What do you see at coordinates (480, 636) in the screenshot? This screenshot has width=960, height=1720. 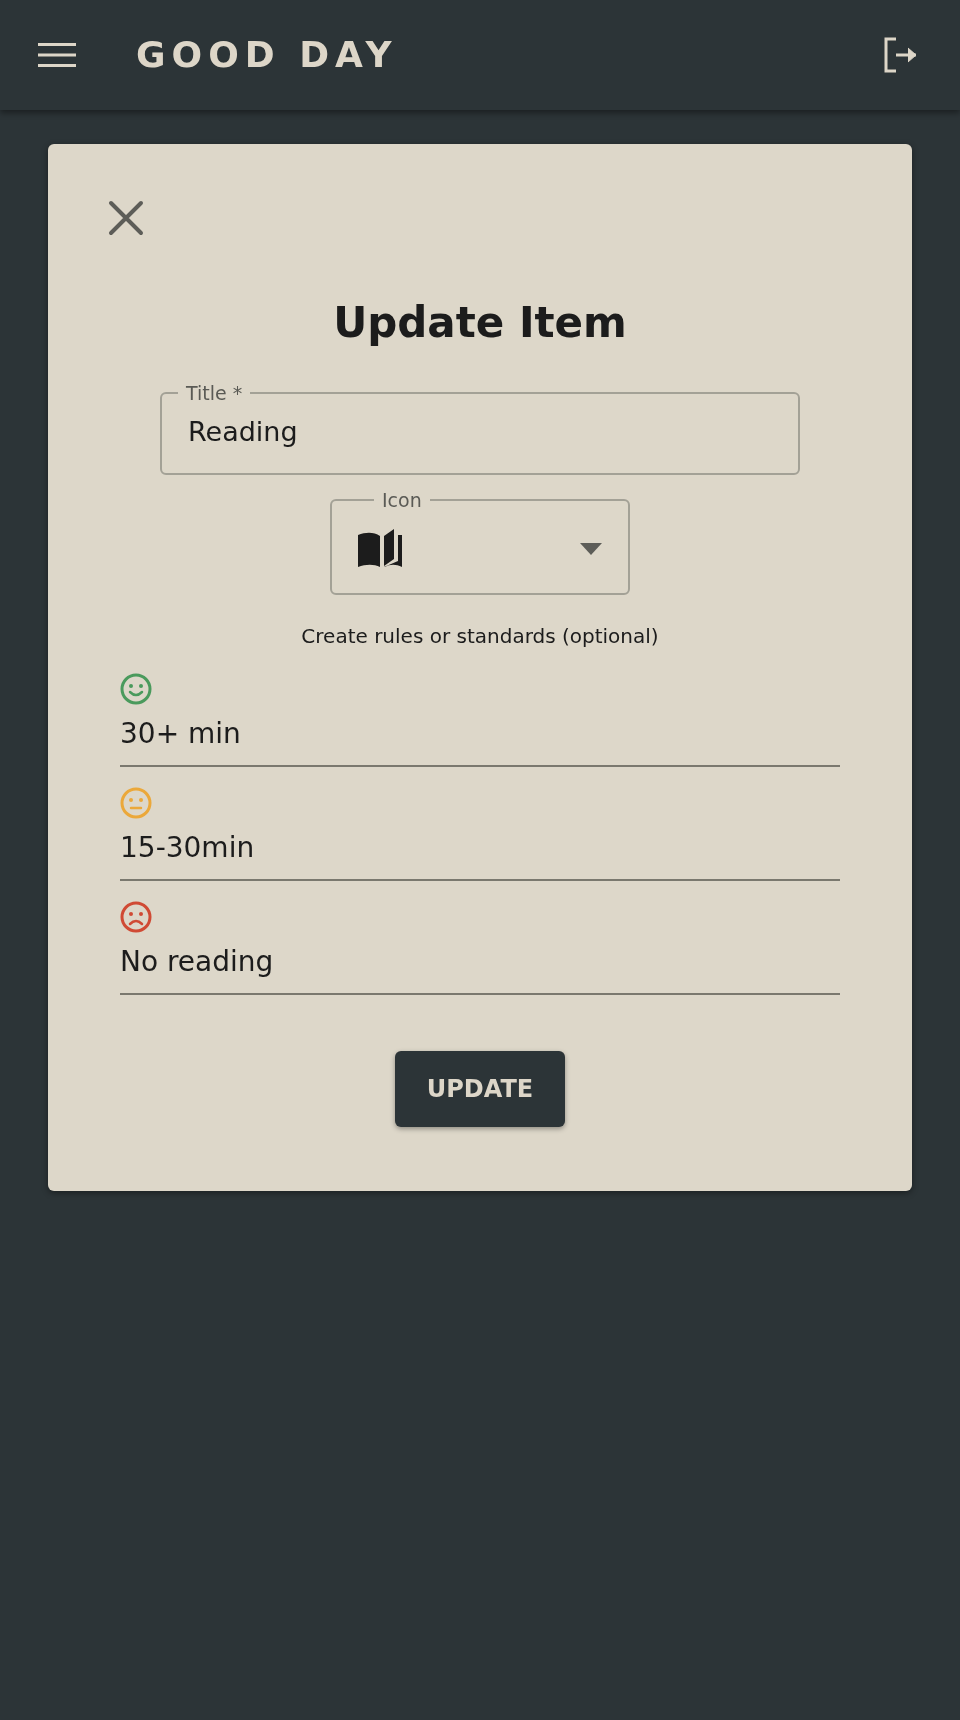 I see `rules-caption: Create rules or standards (optional)` at bounding box center [480, 636].